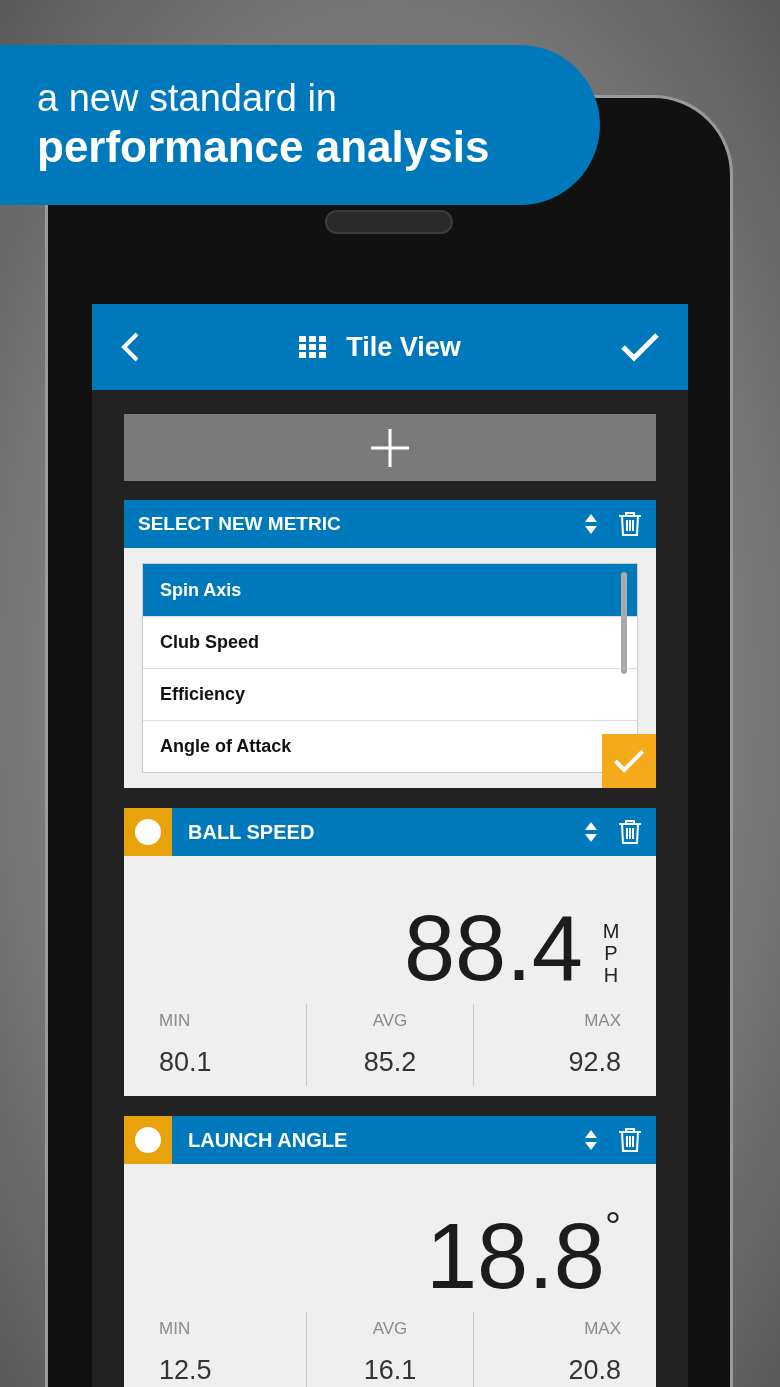 This screenshot has height=1387, width=780. Describe the element at coordinates (493, 948) in the screenshot. I see `metric-value: 88.4` at that location.